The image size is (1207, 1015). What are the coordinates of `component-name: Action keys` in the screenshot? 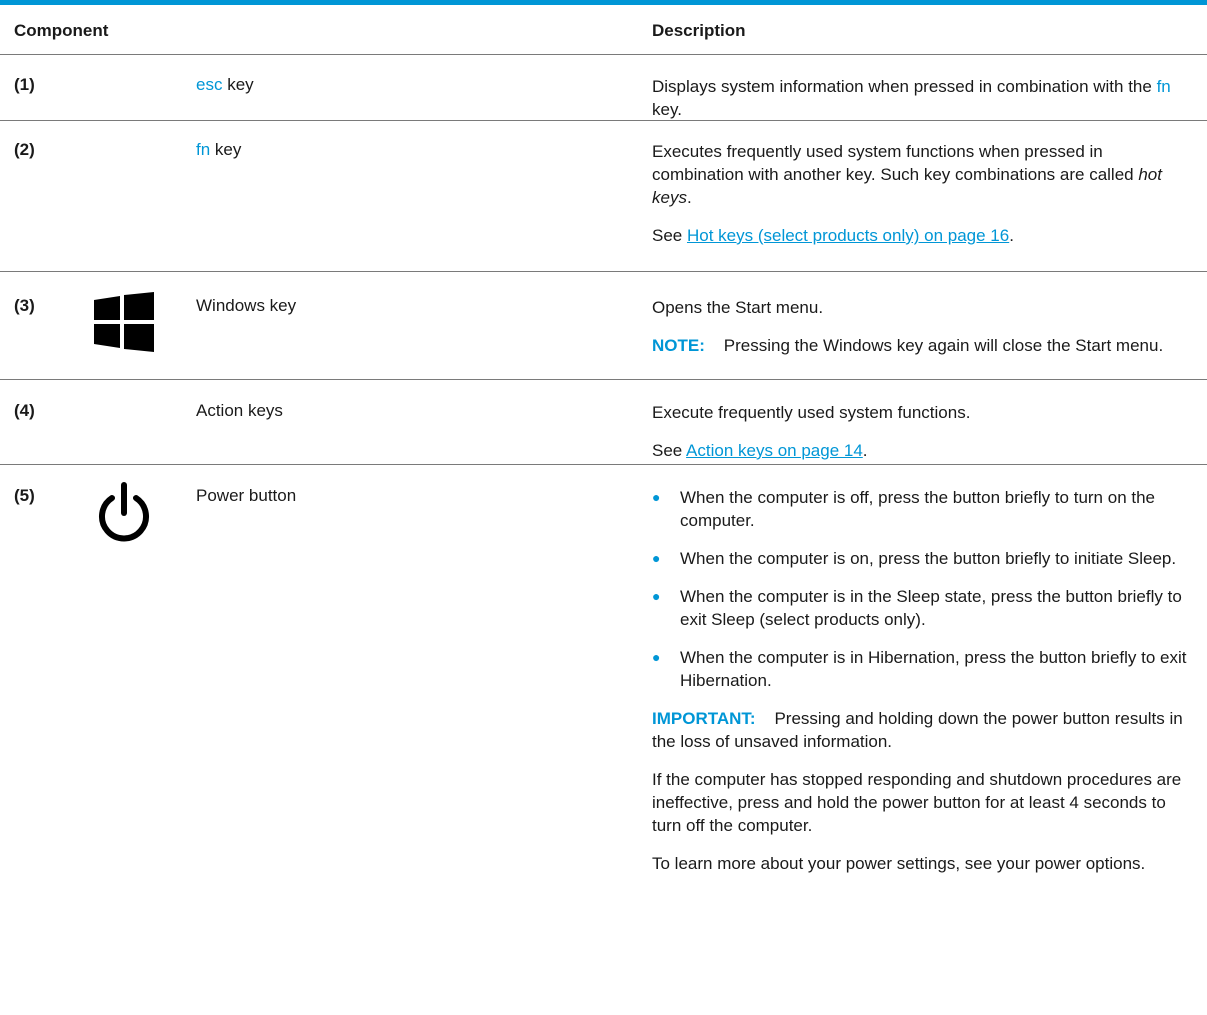 It's located at (239, 410).